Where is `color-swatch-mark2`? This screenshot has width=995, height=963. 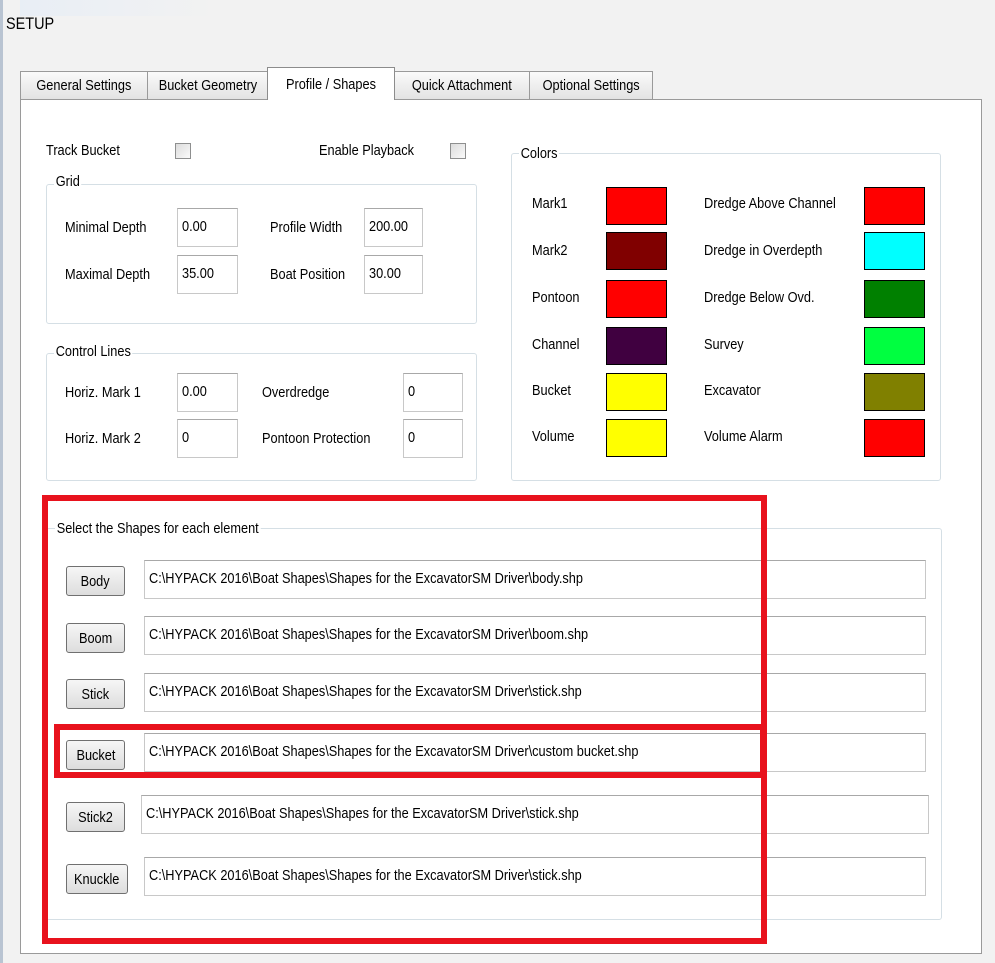
color-swatch-mark2 is located at coordinates (636, 251).